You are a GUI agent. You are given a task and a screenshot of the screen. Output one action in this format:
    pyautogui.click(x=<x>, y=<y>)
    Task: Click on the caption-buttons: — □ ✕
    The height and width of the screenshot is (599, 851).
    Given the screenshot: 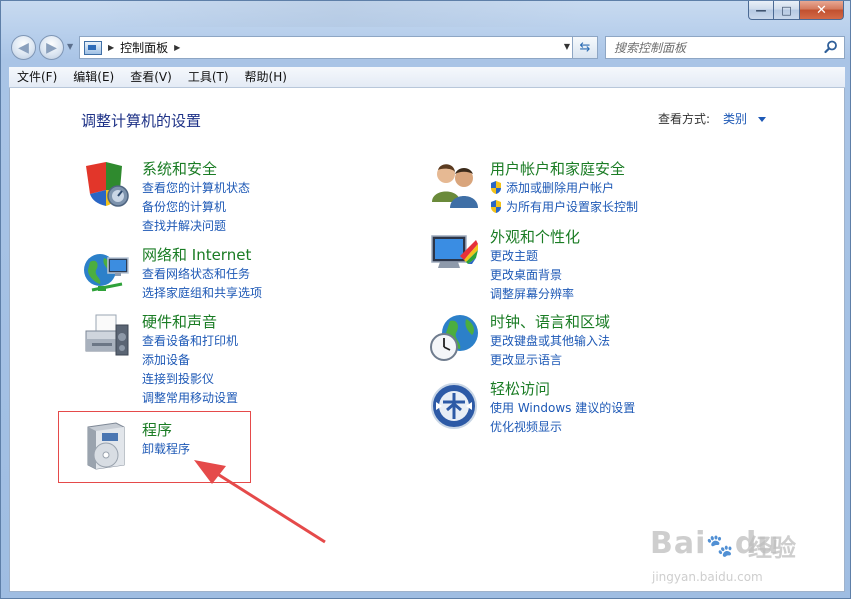 What is the action you would take?
    pyautogui.click(x=796, y=10)
    